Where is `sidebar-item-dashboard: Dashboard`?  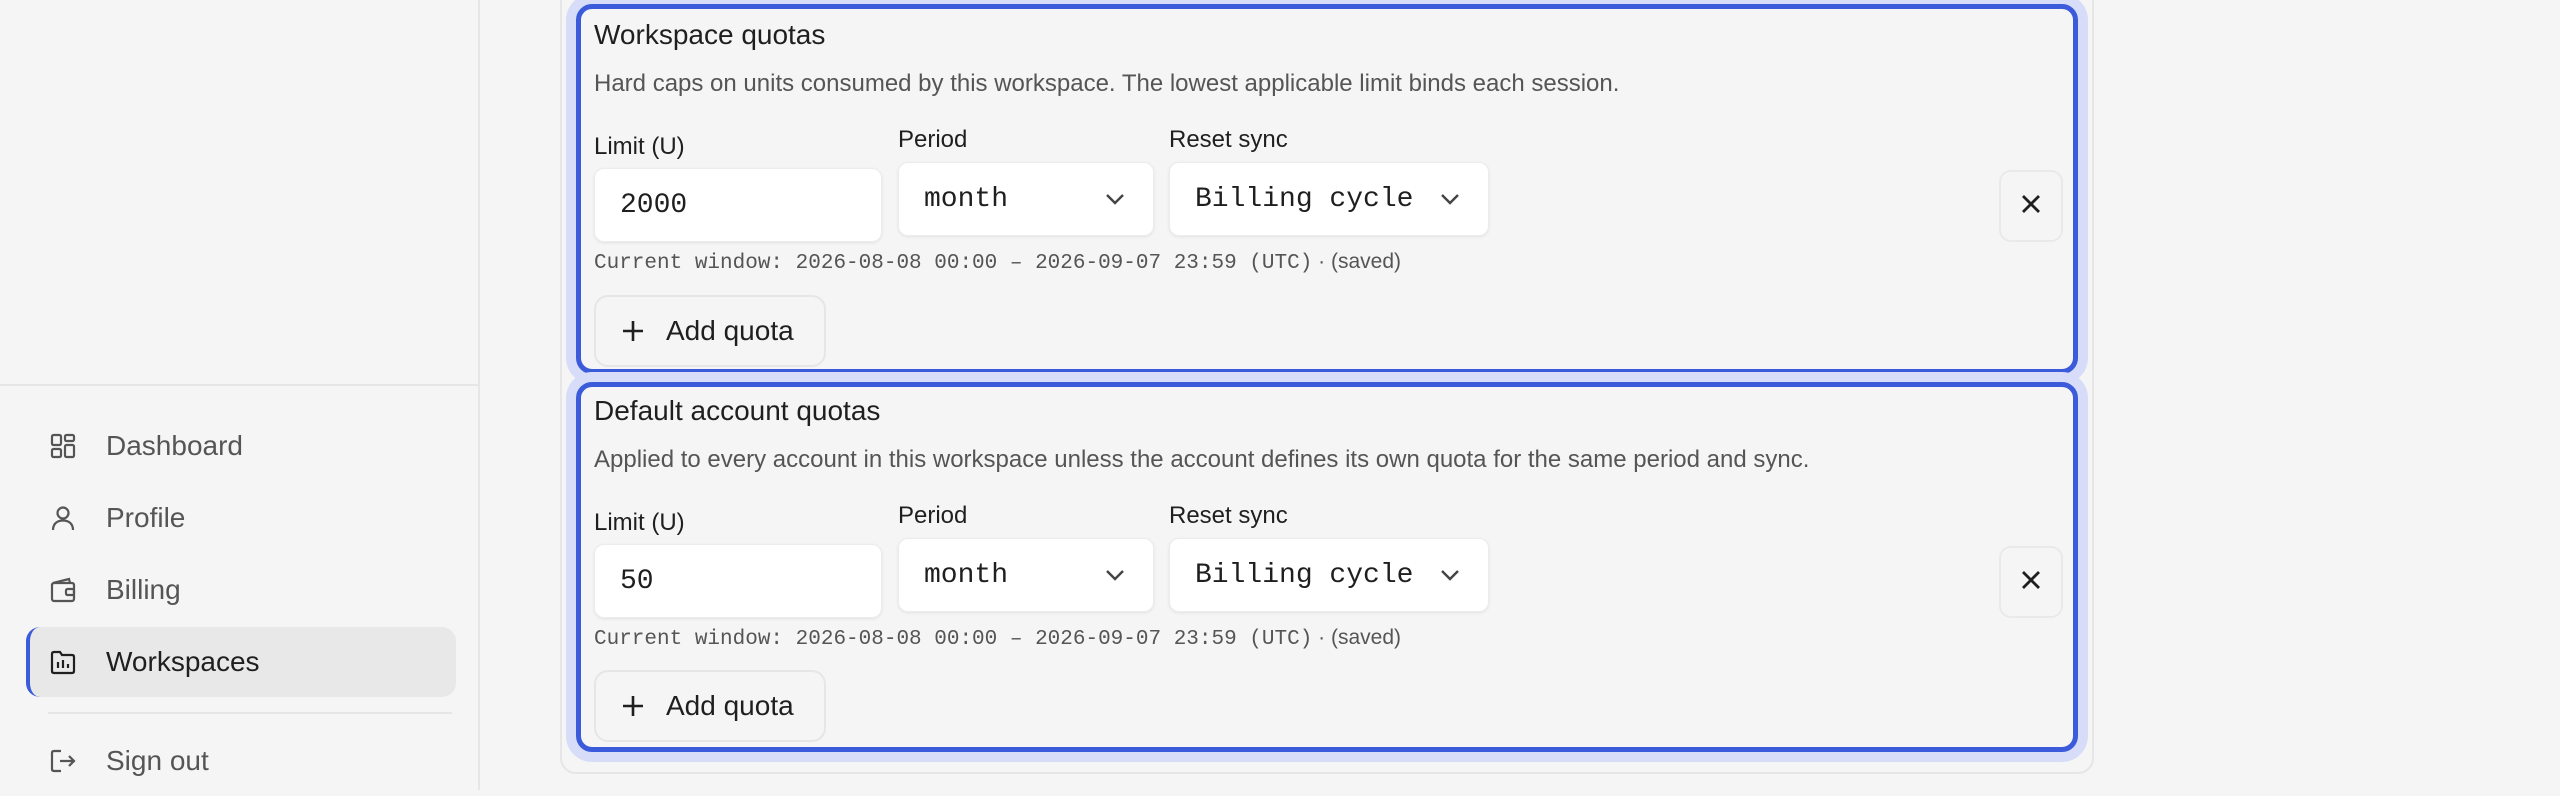 sidebar-item-dashboard: Dashboard is located at coordinates (241, 446).